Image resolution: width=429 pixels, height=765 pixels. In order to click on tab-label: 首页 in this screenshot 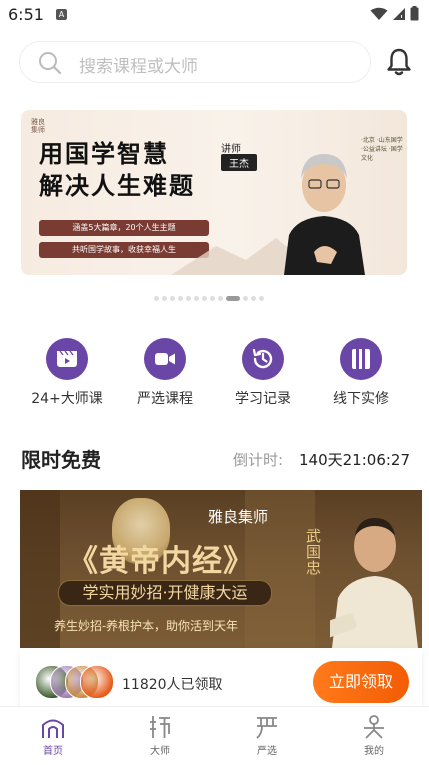, I will do `click(53, 751)`.